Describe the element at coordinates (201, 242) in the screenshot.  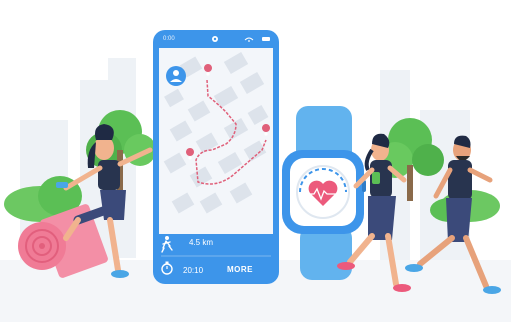
I see `distance-readout: 4.5 km` at that location.